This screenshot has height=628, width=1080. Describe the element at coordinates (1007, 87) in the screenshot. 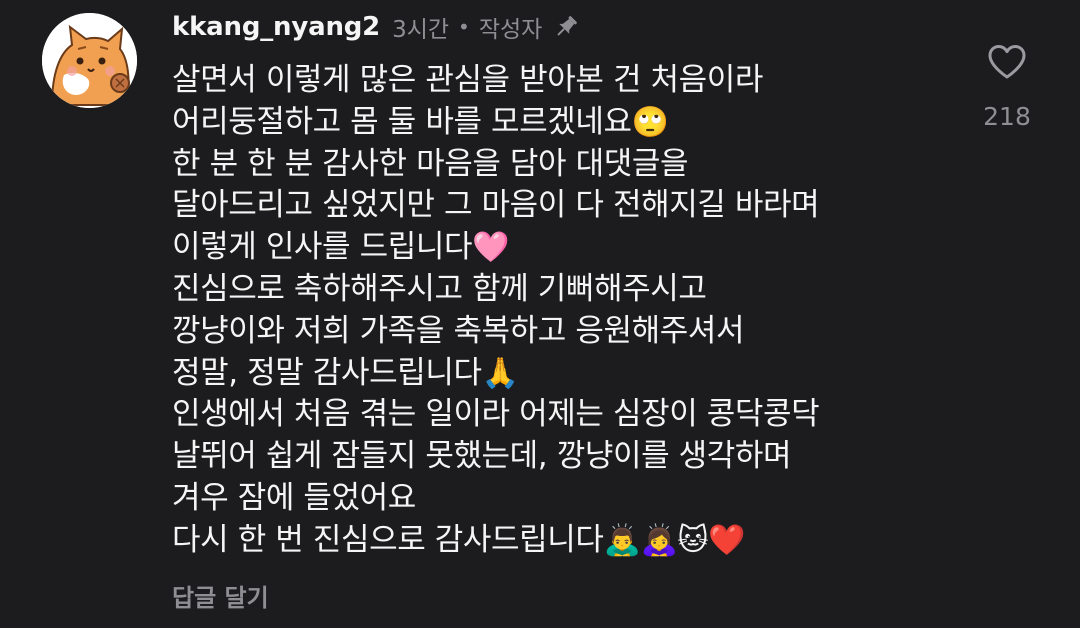

I see `like-button: 218` at that location.